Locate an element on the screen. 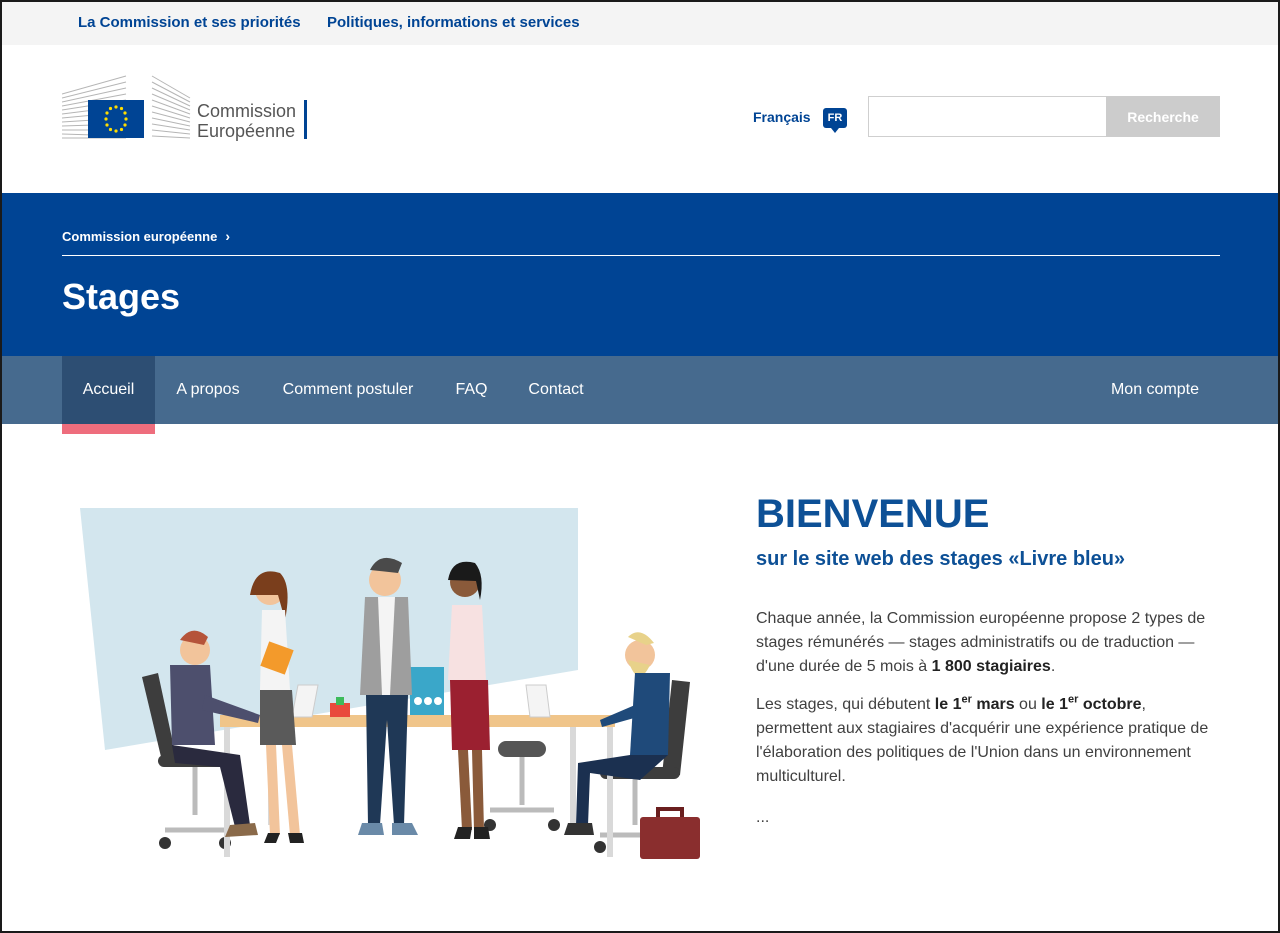  nav-item-faq: FAQ is located at coordinates (471, 390).